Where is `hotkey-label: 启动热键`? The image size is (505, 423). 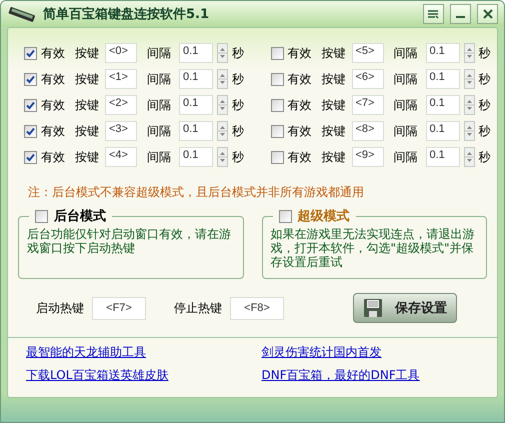
hotkey-label: 启动热键 is located at coordinates (60, 308).